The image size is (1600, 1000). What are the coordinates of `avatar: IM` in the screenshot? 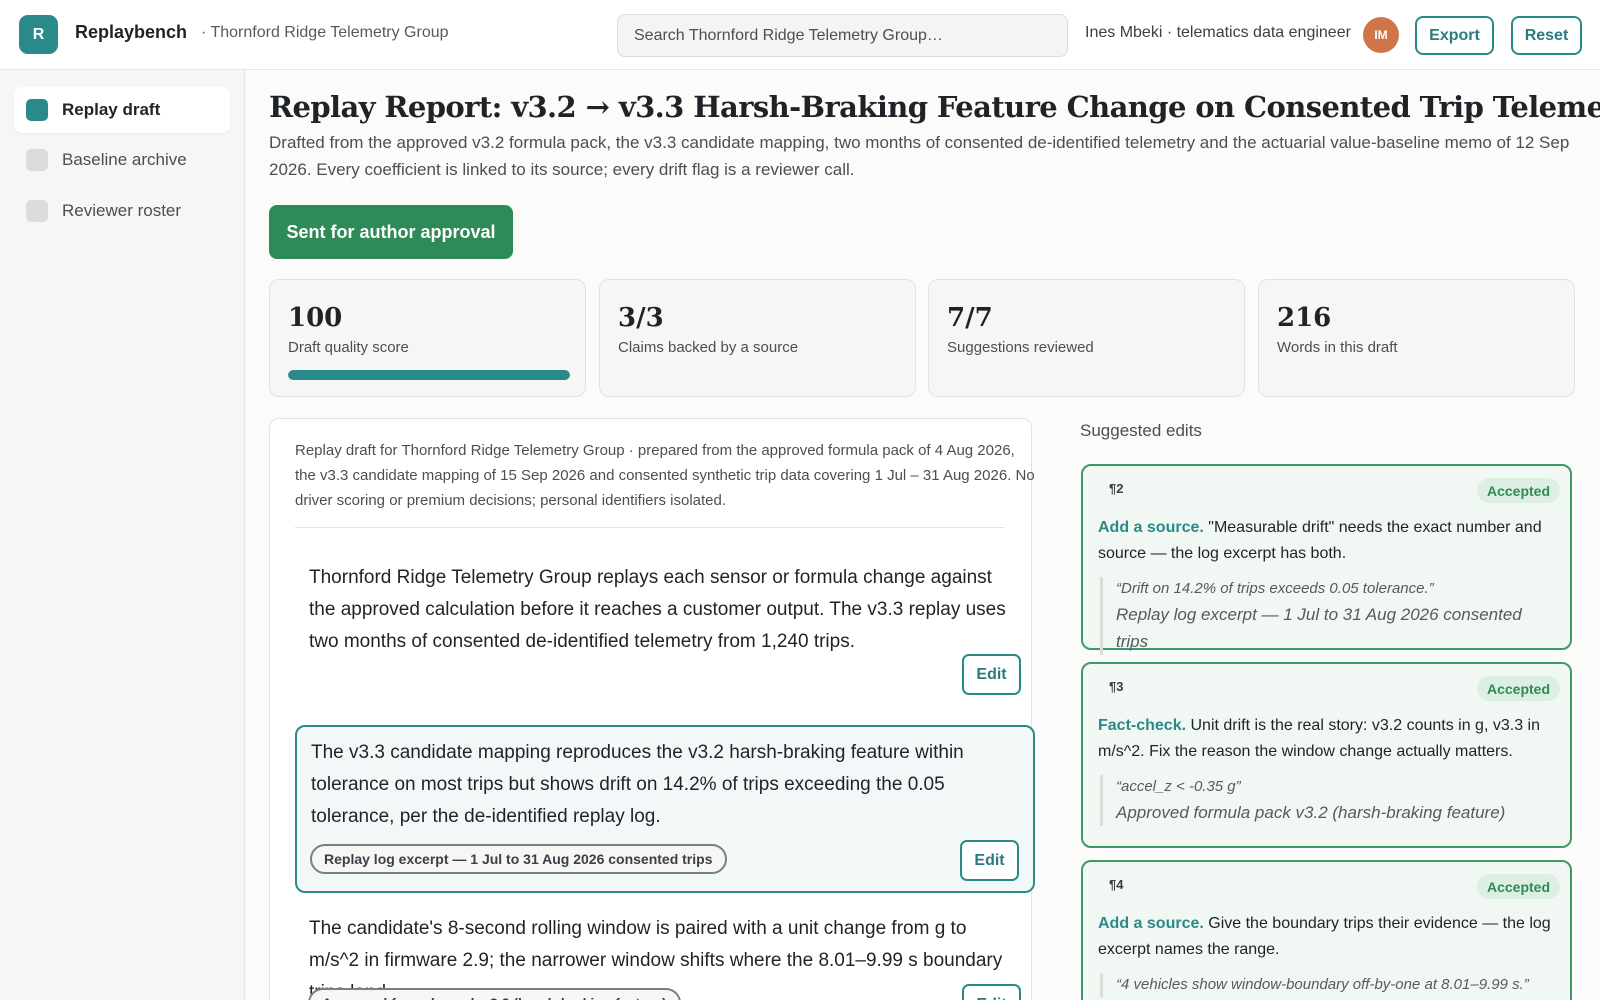 It's located at (1381, 35).